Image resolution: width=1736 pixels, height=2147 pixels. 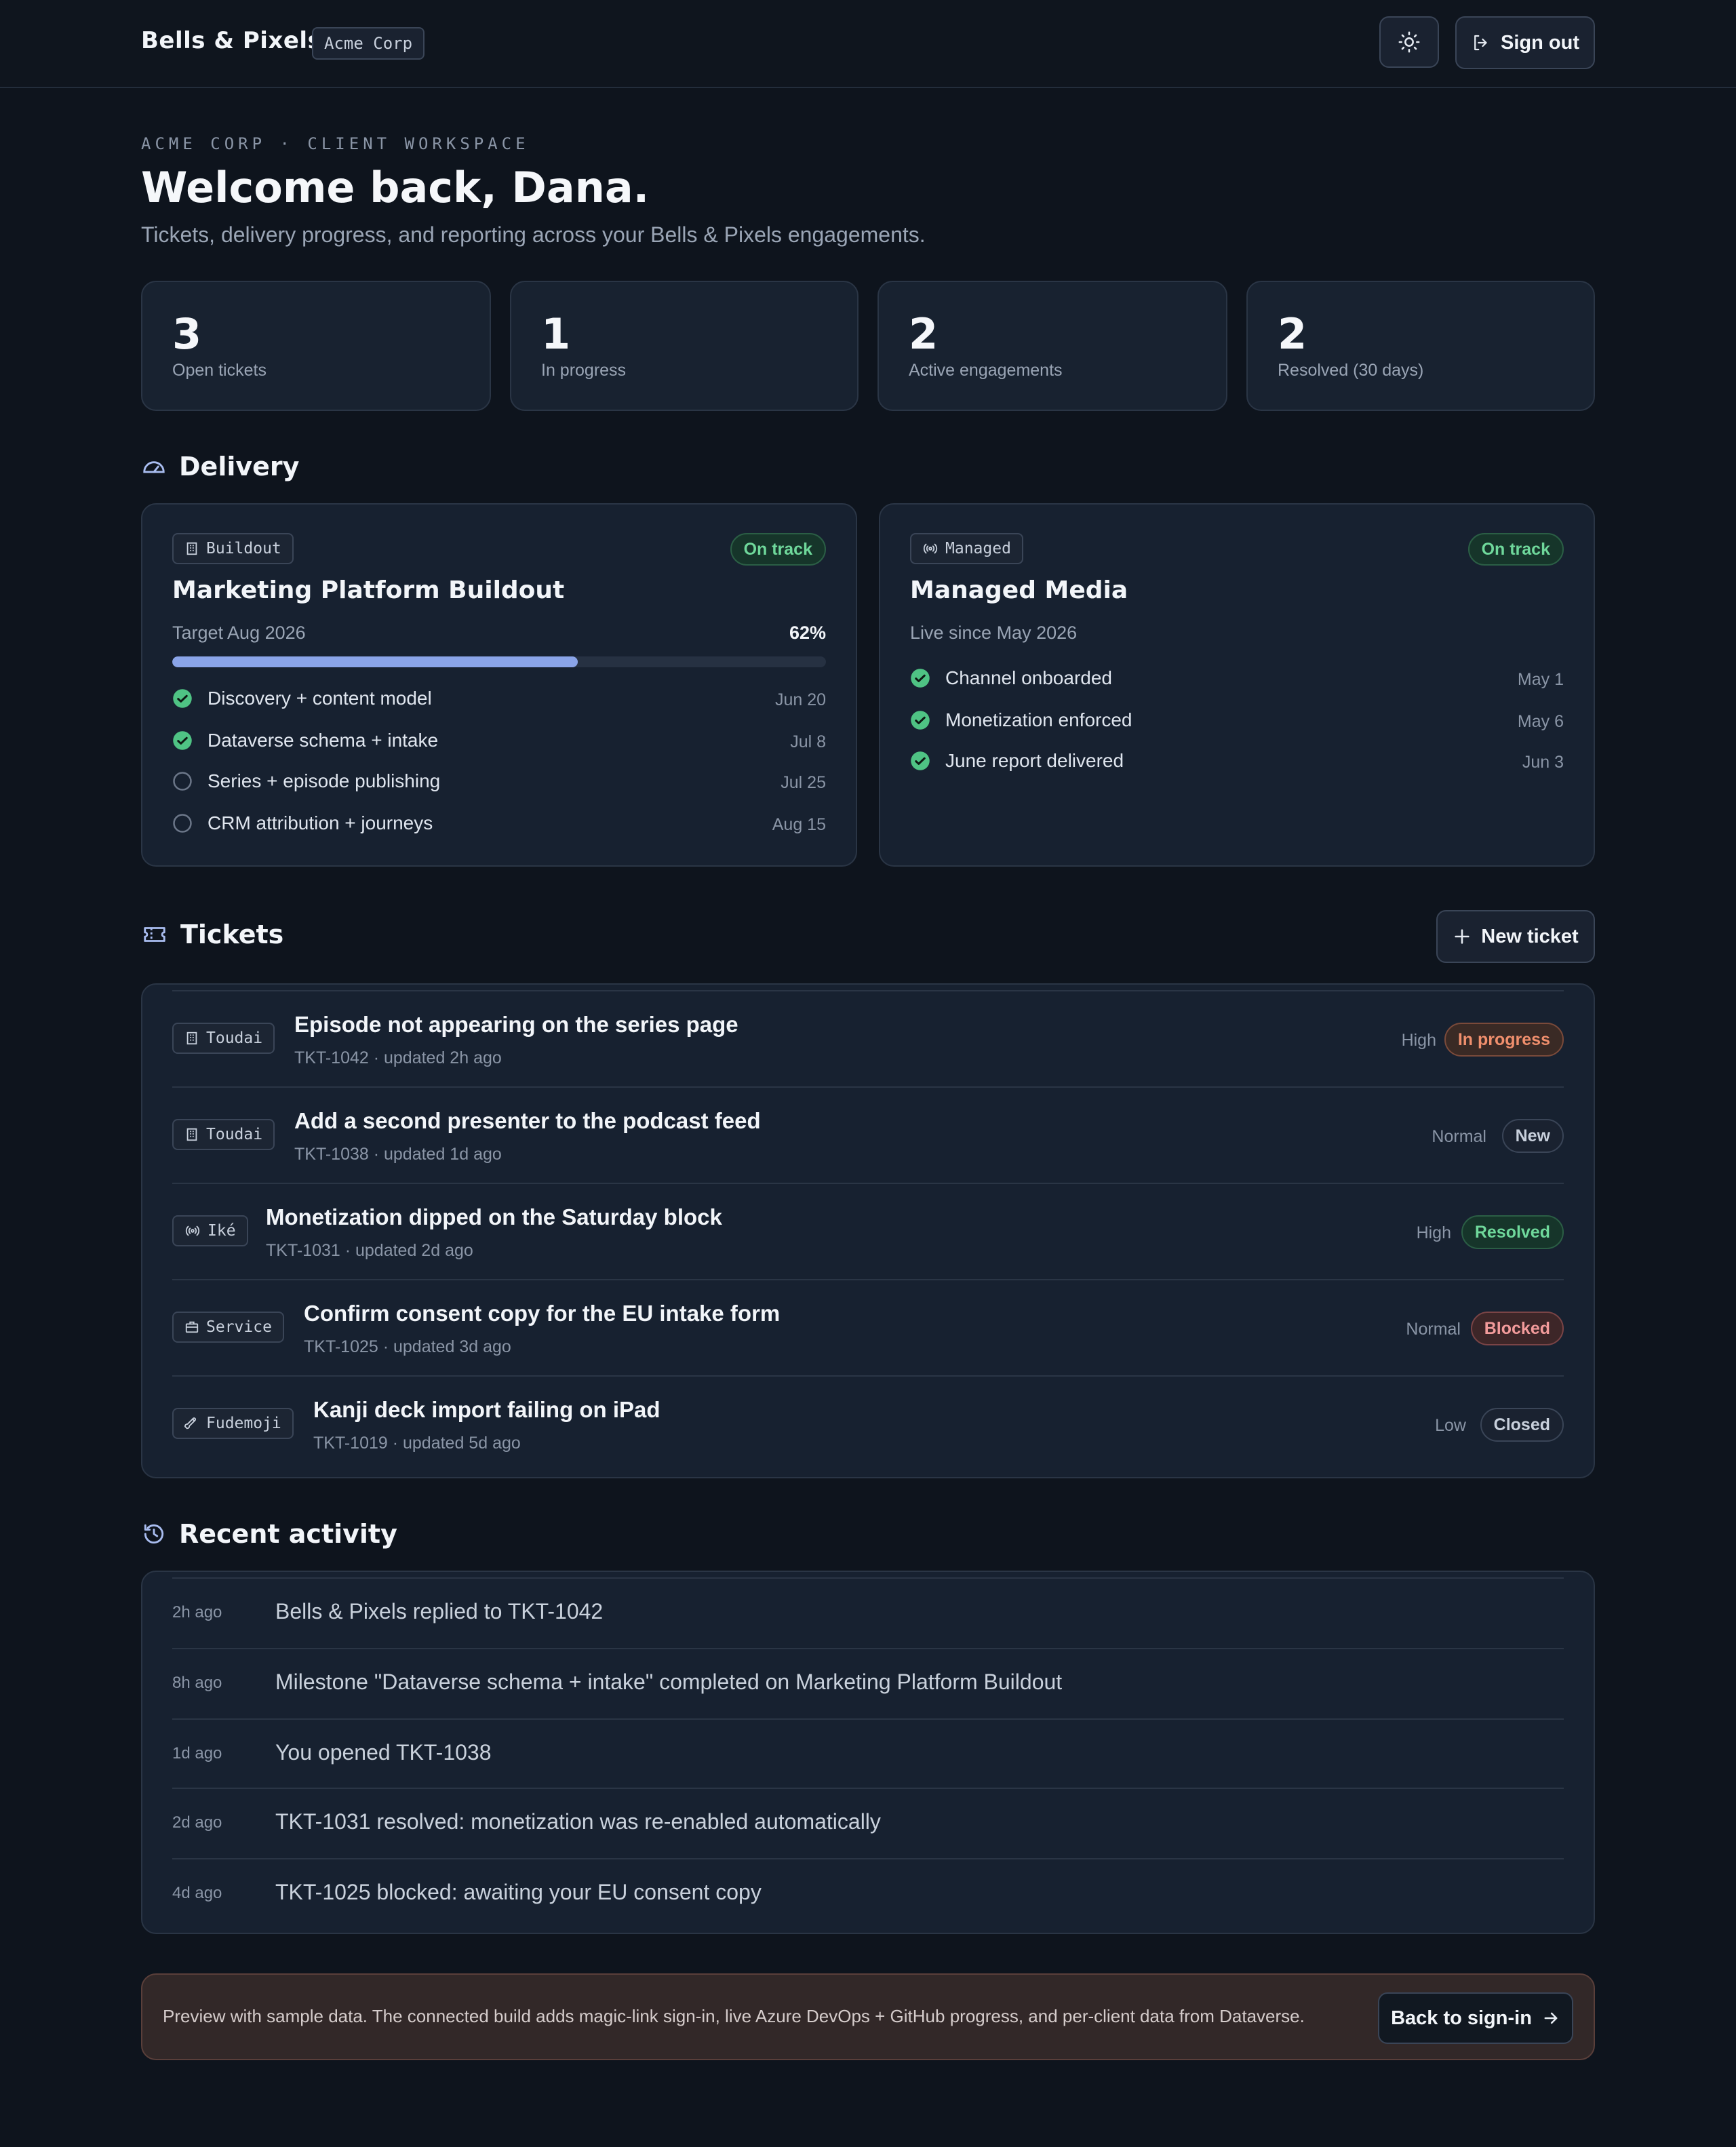 What do you see at coordinates (1351, 370) in the screenshot?
I see `stat-label: Resolved (30 days)` at bounding box center [1351, 370].